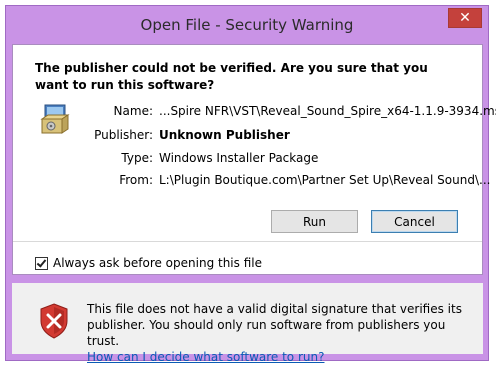  What do you see at coordinates (133, 111) in the screenshot?
I see `name-label: Name:` at bounding box center [133, 111].